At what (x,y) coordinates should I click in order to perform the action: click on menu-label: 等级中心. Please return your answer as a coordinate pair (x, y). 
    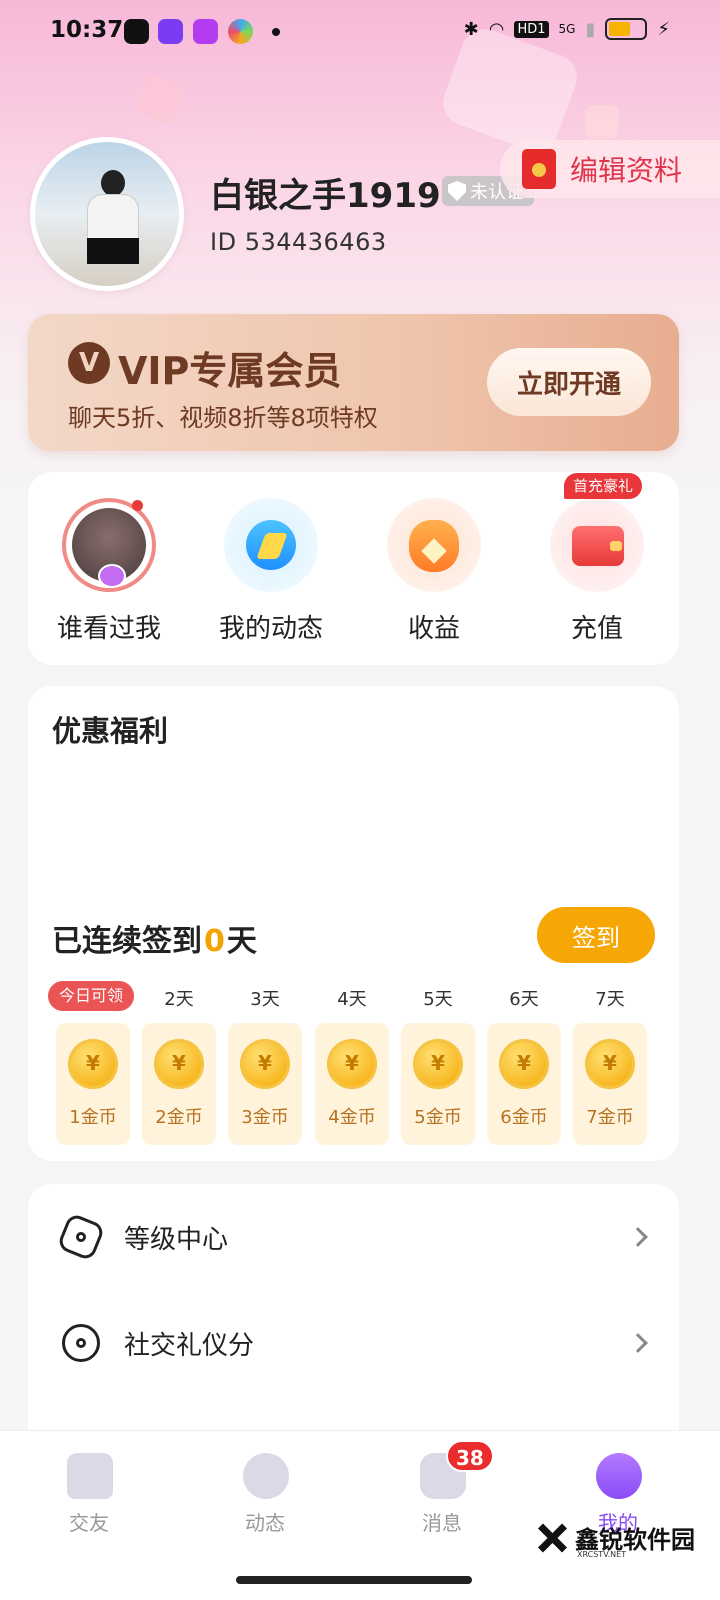
    Looking at the image, I should click on (176, 1239).